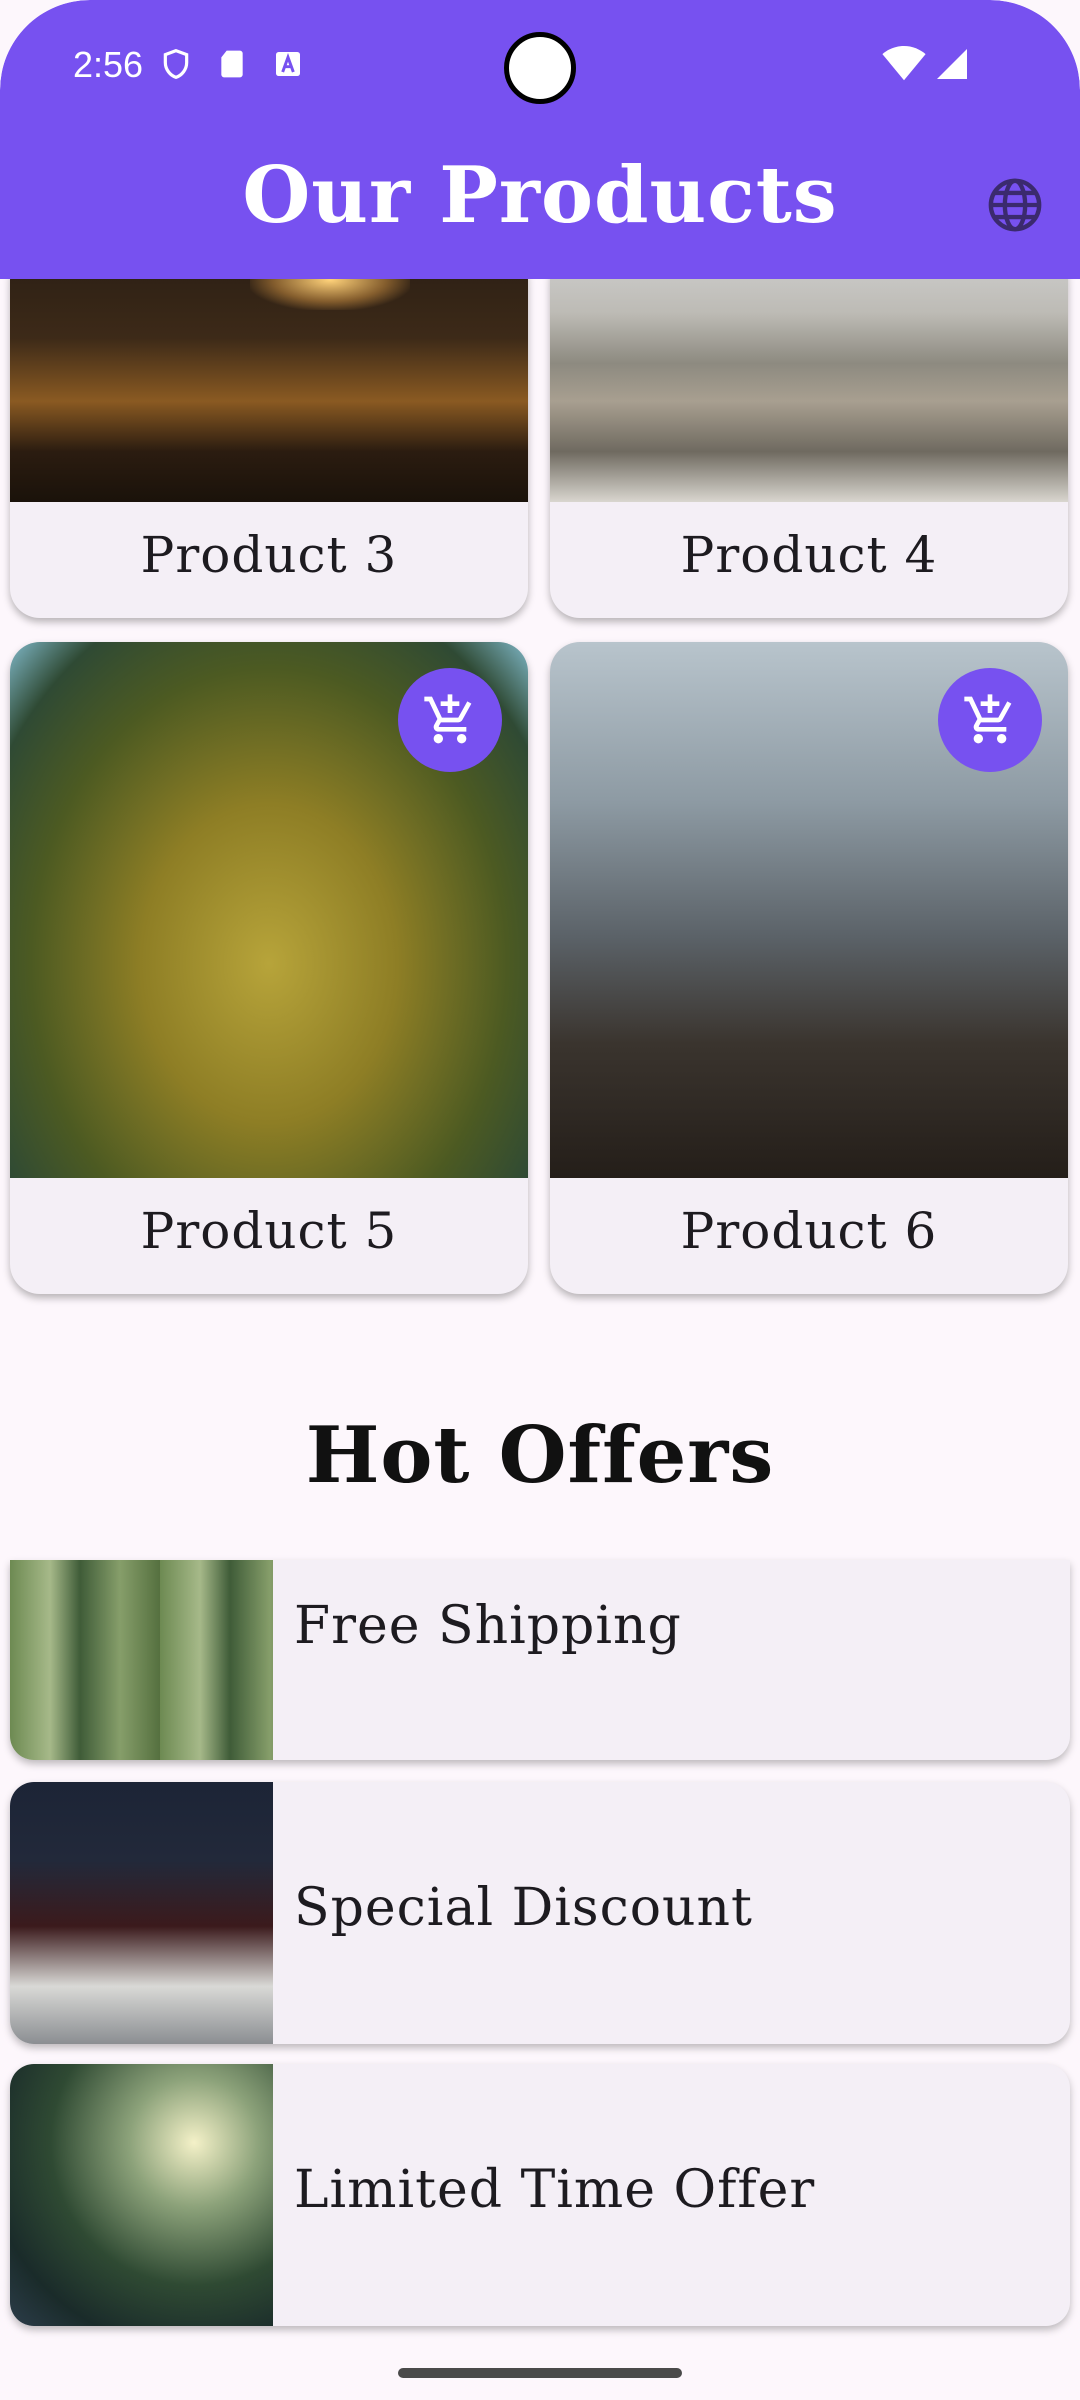 The image size is (1080, 2400). I want to click on signal-icon, so click(952, 64).